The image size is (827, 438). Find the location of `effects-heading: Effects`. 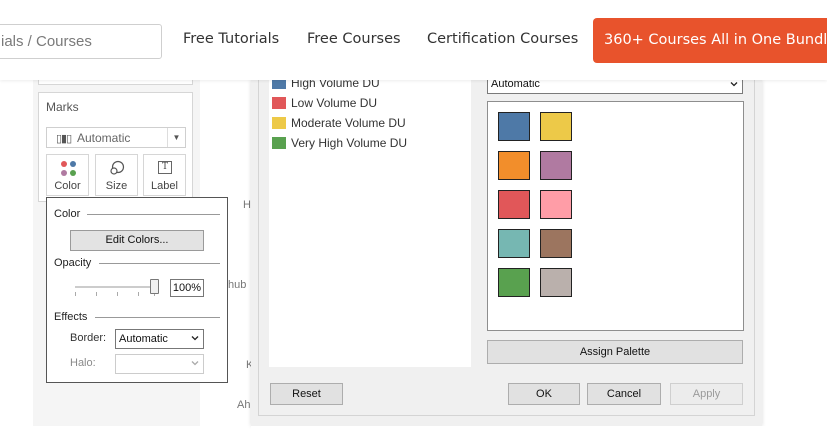

effects-heading: Effects is located at coordinates (71, 317).